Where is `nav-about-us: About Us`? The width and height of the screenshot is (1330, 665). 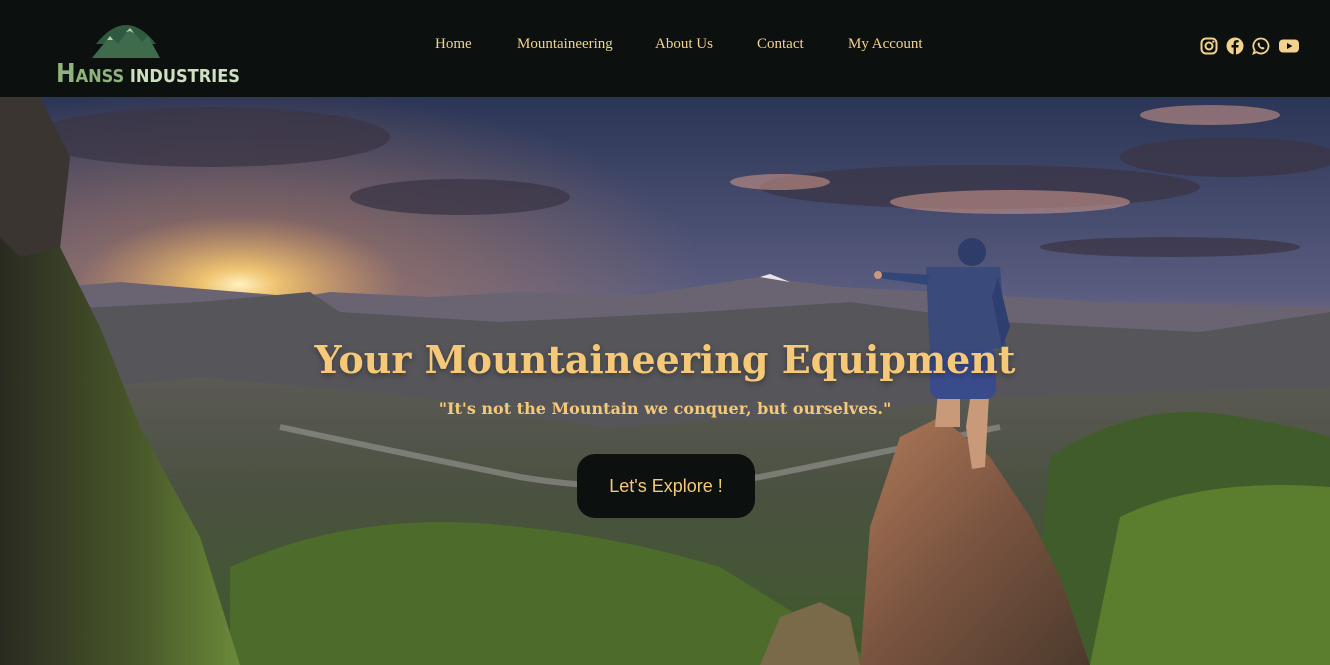 nav-about-us: About Us is located at coordinates (684, 44).